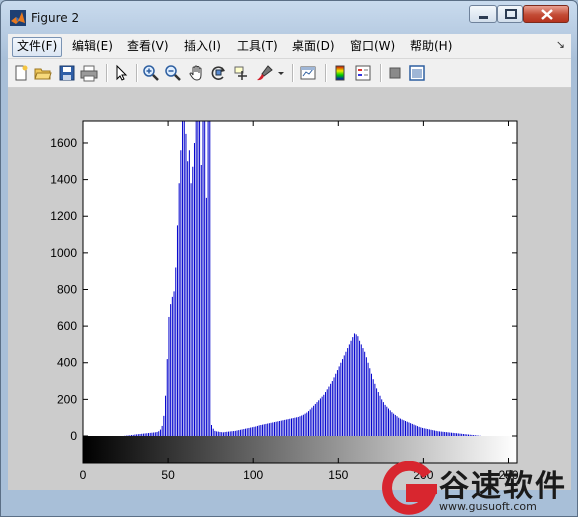 The width and height of the screenshot is (578, 517). I want to click on close-icon, so click(547, 14).